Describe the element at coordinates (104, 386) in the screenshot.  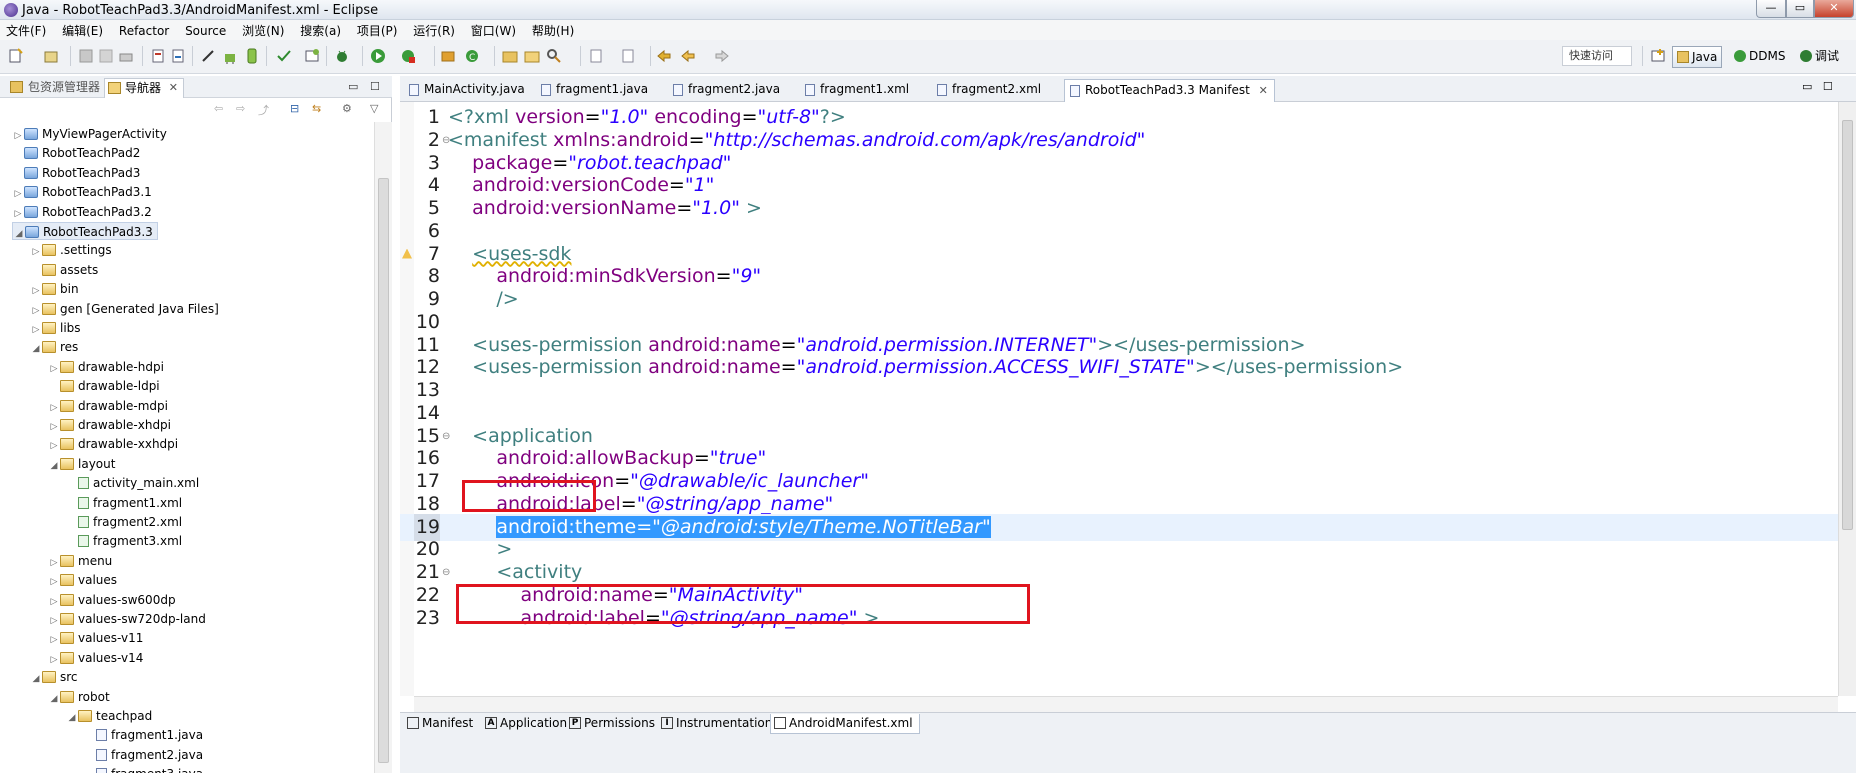
I see `tree-item-folder: drawable-ldpi` at that location.